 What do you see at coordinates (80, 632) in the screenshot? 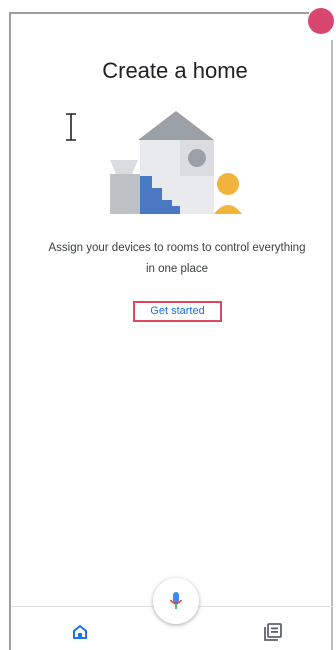
I see `home-icon` at bounding box center [80, 632].